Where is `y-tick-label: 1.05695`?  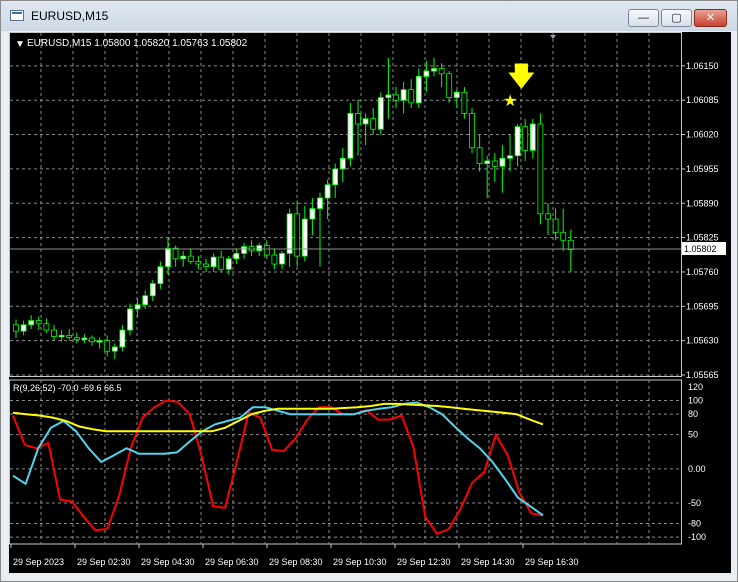
y-tick-label: 1.05695 is located at coordinates (702, 306).